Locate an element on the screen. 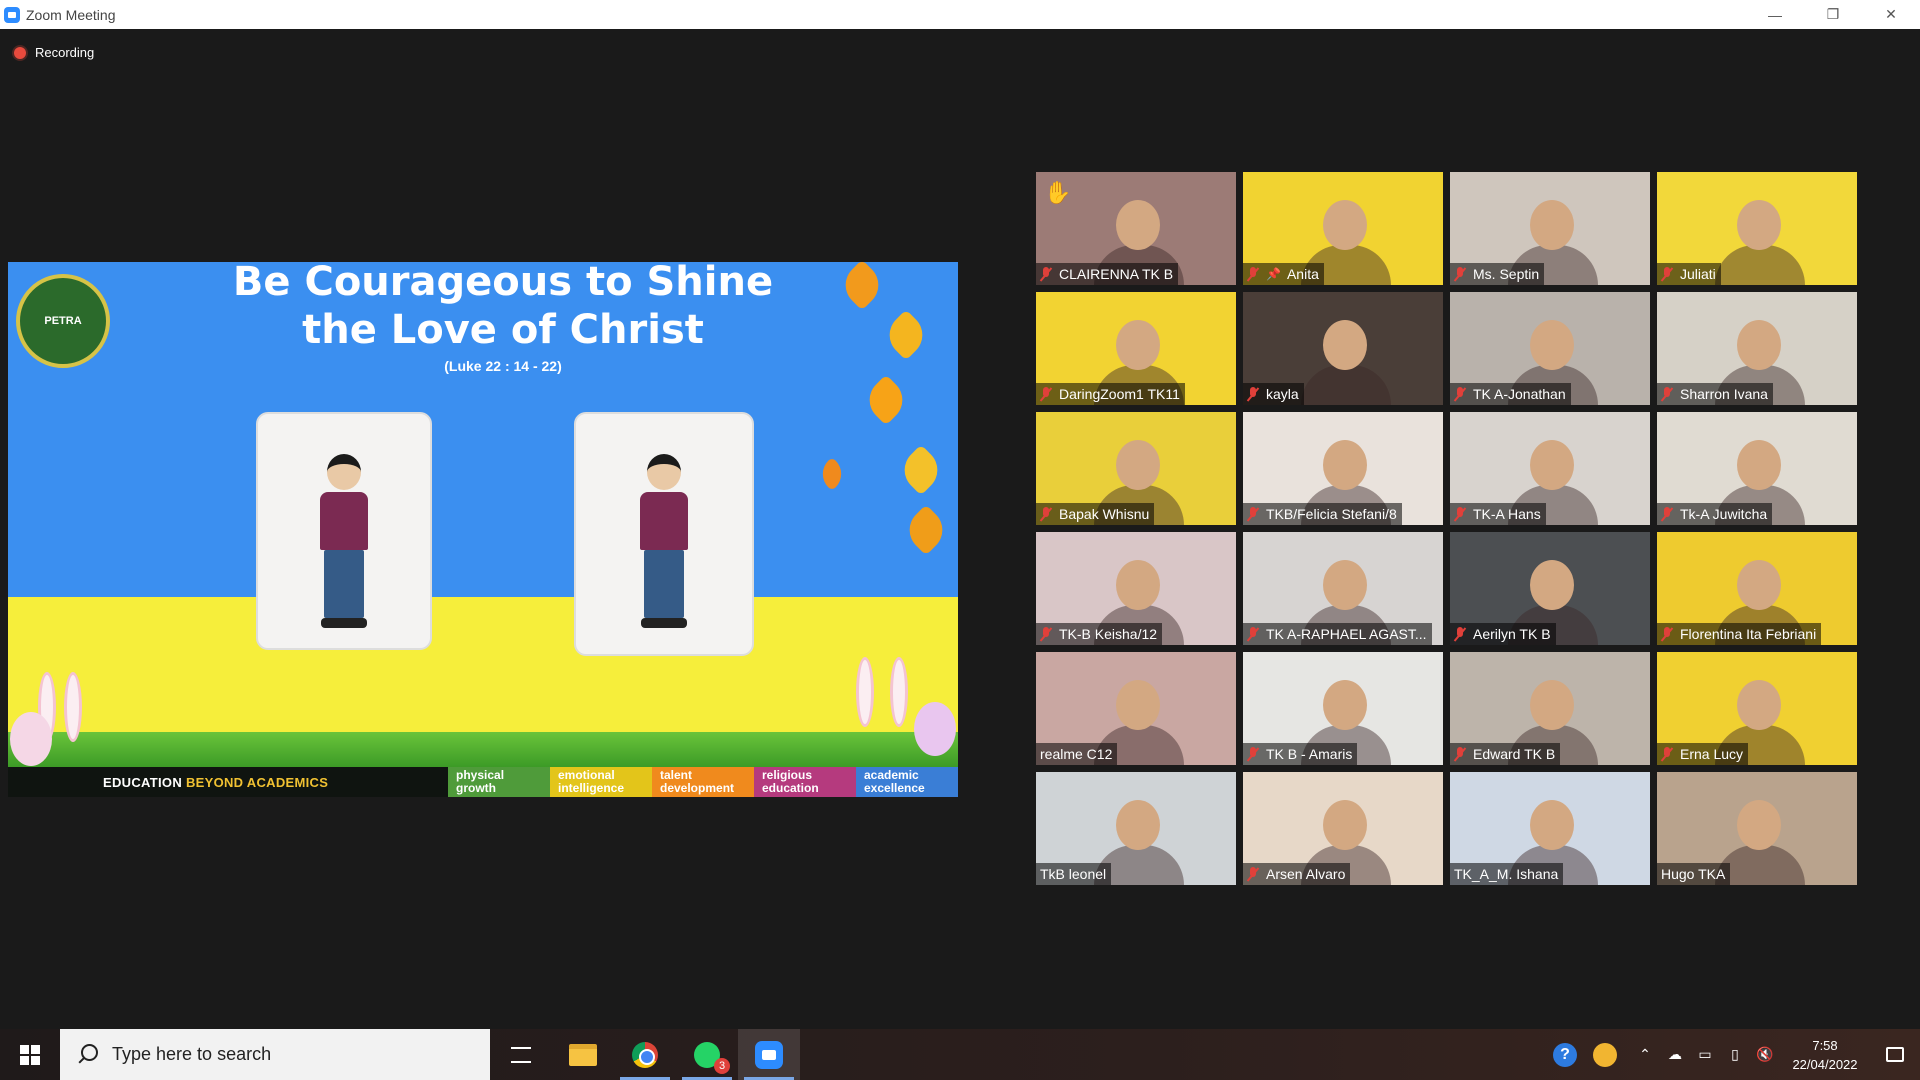  participant-tile: 📌 Anita is located at coordinates (1343, 228).